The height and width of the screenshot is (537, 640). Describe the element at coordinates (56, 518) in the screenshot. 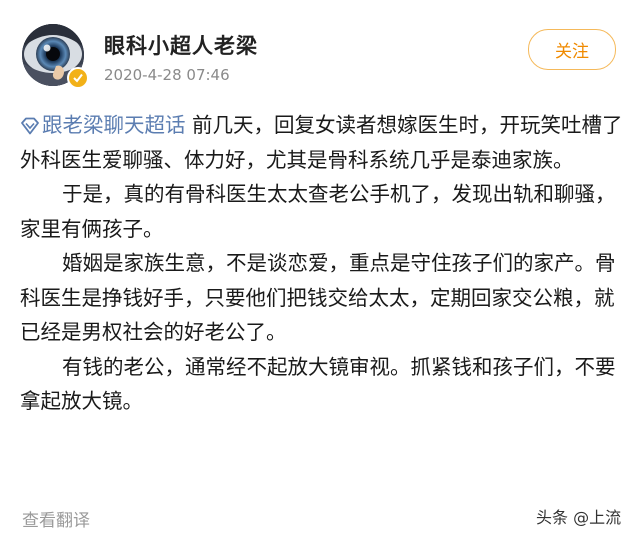

I see `view-translation-link: 查看翻译` at that location.